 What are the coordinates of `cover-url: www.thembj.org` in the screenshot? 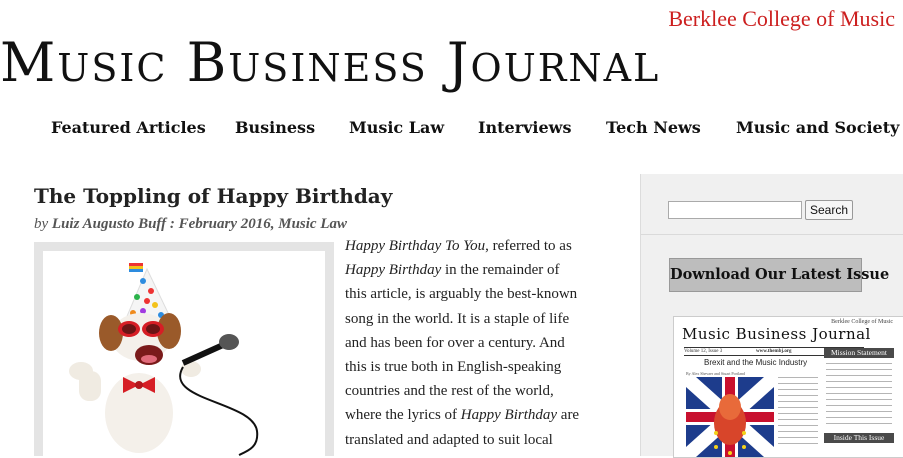 It's located at (774, 351).